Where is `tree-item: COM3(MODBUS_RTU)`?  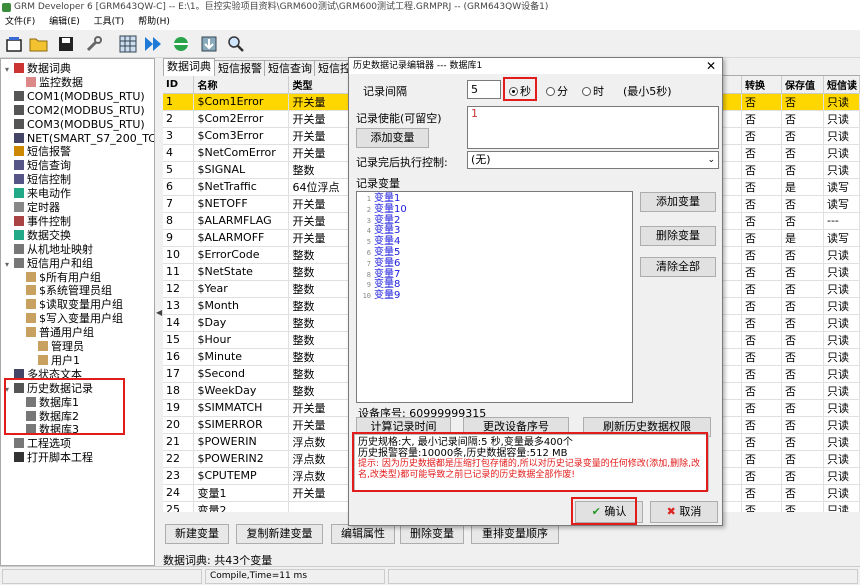 tree-item: COM3(MODBUS_RTU) is located at coordinates (75, 125).